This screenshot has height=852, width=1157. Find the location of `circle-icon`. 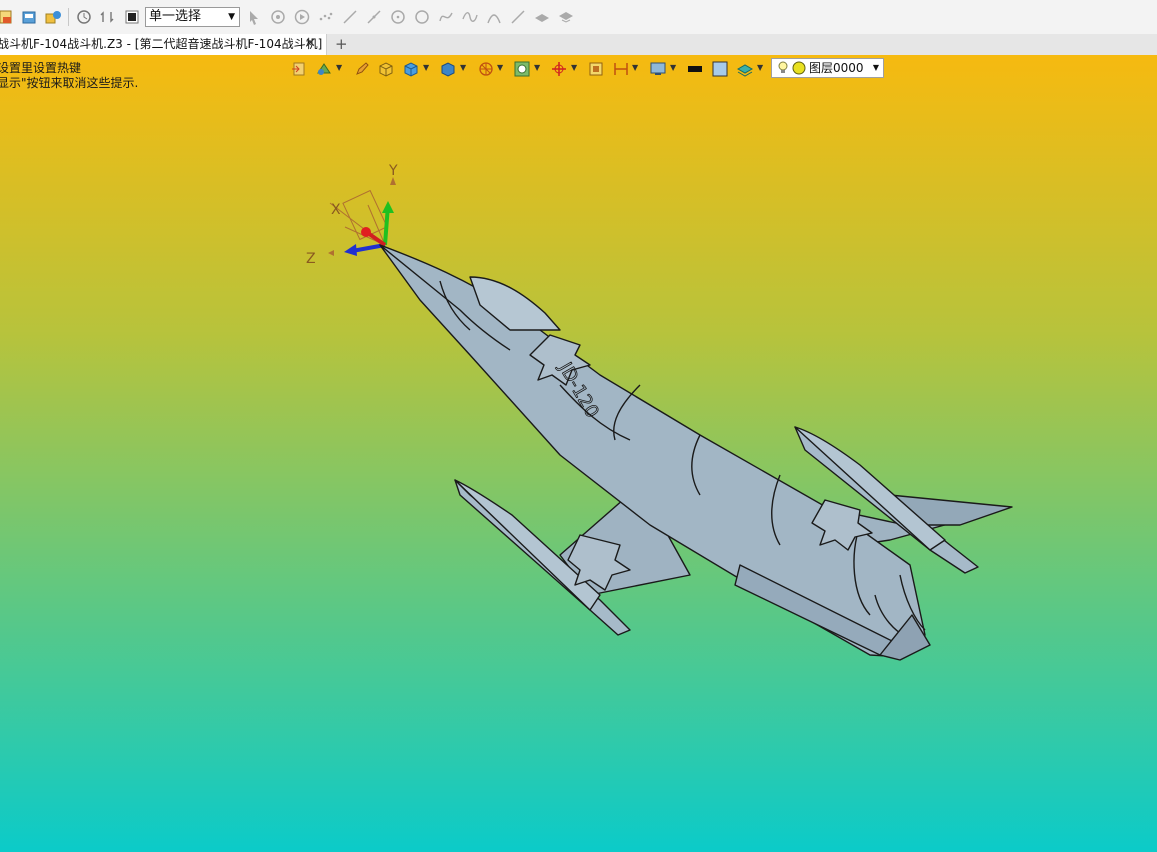

circle-icon is located at coordinates (422, 17).